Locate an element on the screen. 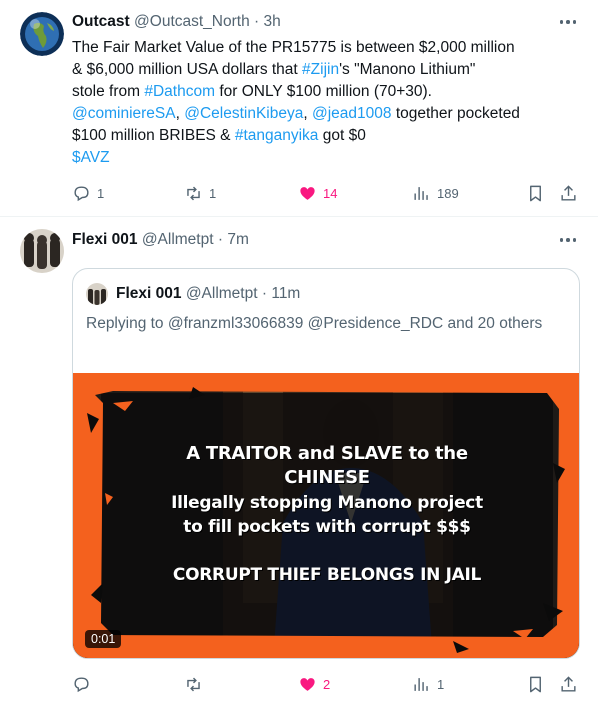  hashtag-link: #Dathcom is located at coordinates (179, 91).